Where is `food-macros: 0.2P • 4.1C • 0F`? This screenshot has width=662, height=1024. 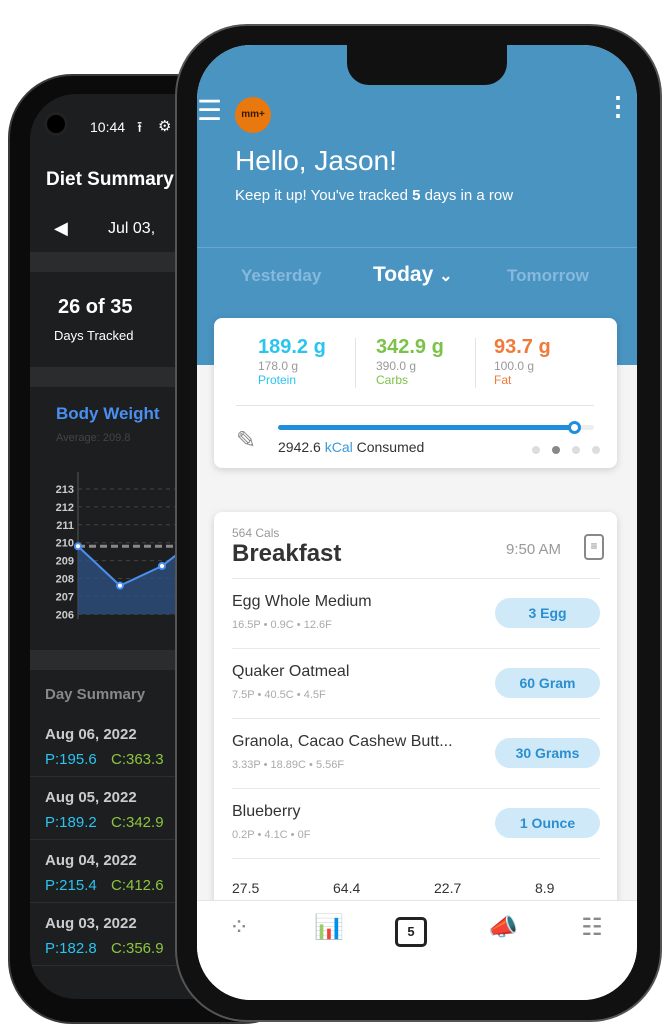
food-macros: 0.2P • 4.1C • 0F is located at coordinates (271, 835).